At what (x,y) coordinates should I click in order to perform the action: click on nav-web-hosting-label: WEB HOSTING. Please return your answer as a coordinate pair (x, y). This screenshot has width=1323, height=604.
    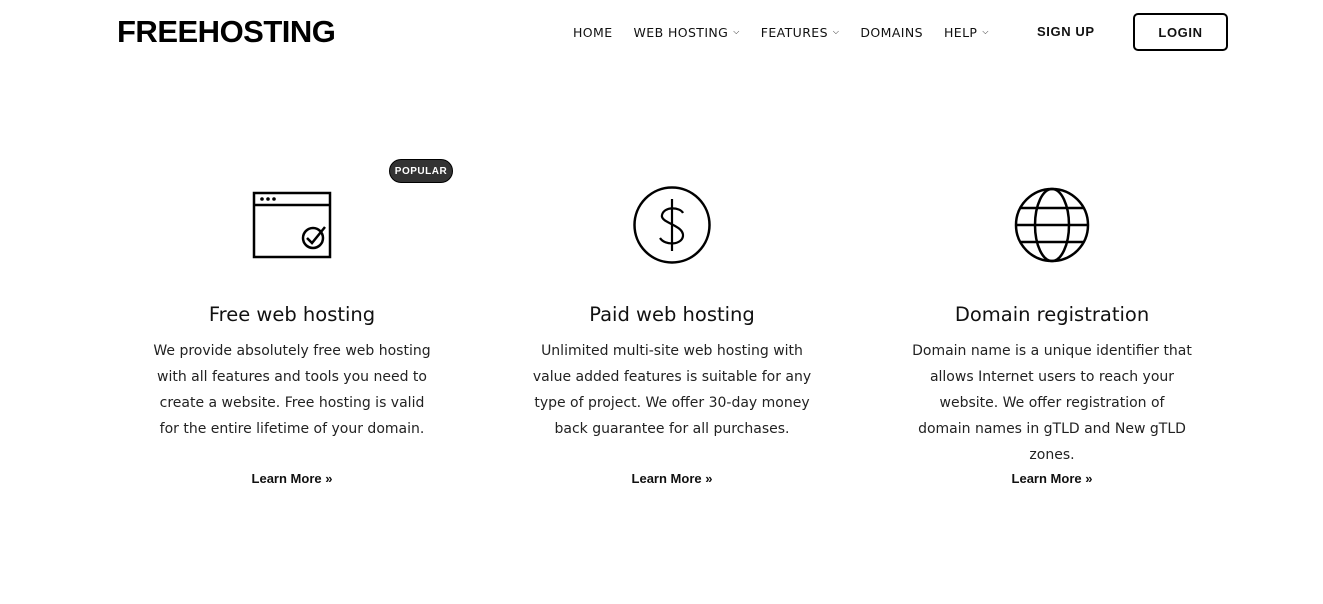
    Looking at the image, I should click on (681, 32).